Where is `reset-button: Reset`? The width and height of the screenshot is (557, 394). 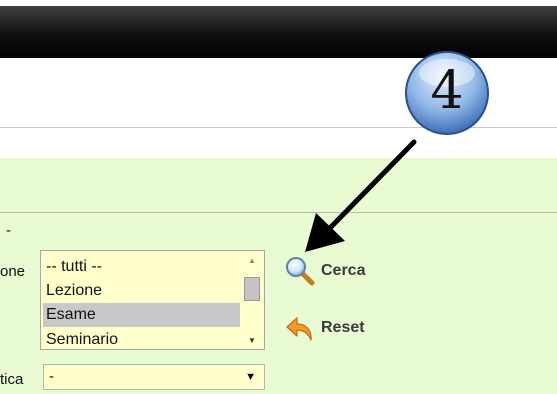
reset-button: Reset is located at coordinates (325, 328).